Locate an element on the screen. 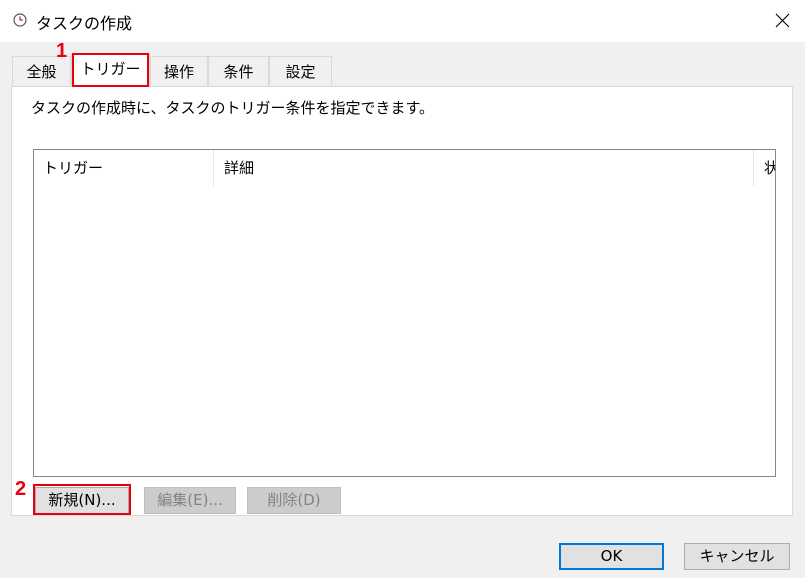 Image resolution: width=805 pixels, height=578 pixels. tab-action: 操作 is located at coordinates (179, 71).